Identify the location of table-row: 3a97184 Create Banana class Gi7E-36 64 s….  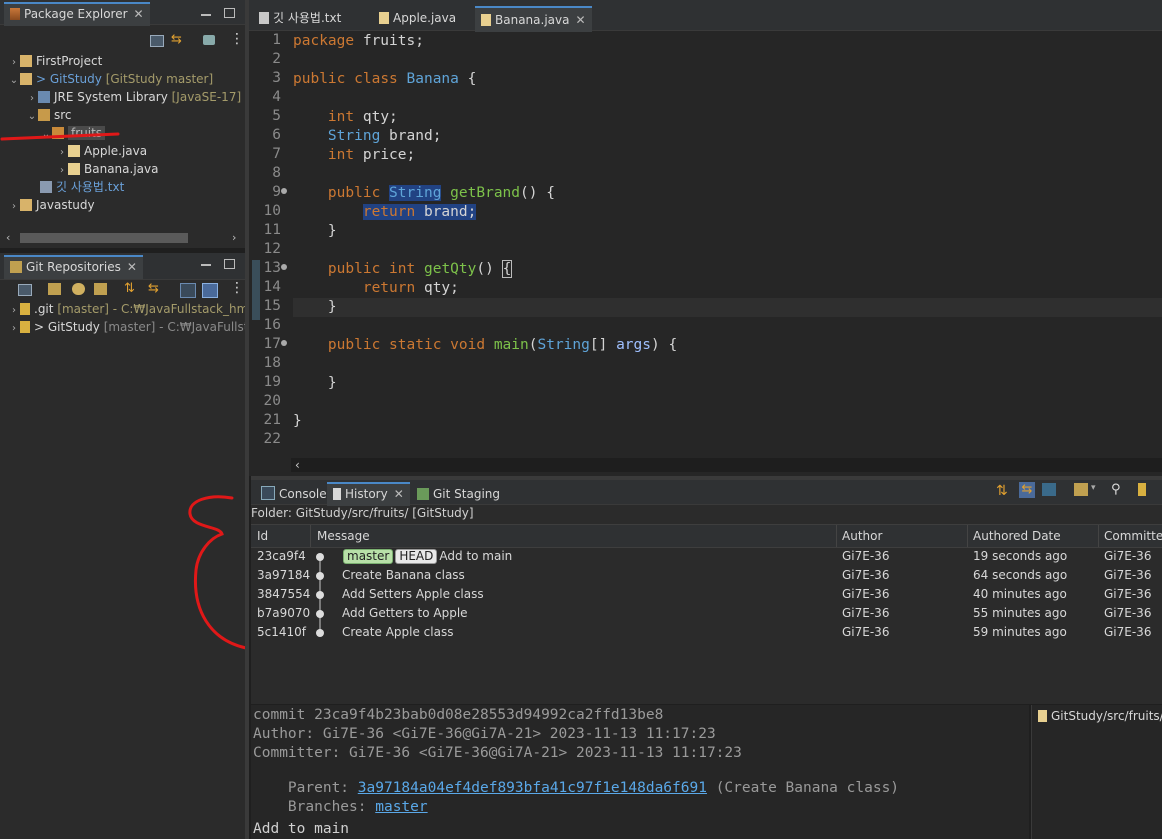
(706, 575).